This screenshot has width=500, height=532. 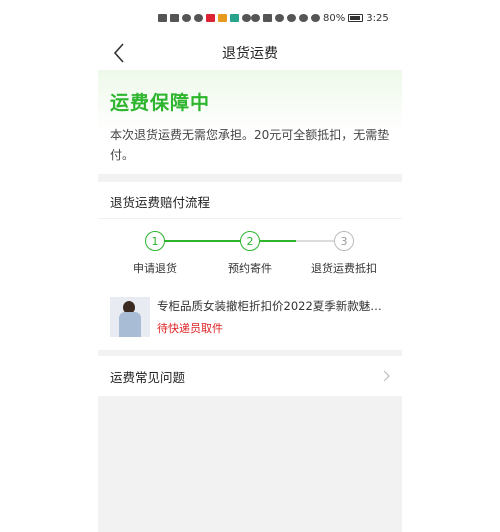 I want to click on divider, so click(x=250, y=218).